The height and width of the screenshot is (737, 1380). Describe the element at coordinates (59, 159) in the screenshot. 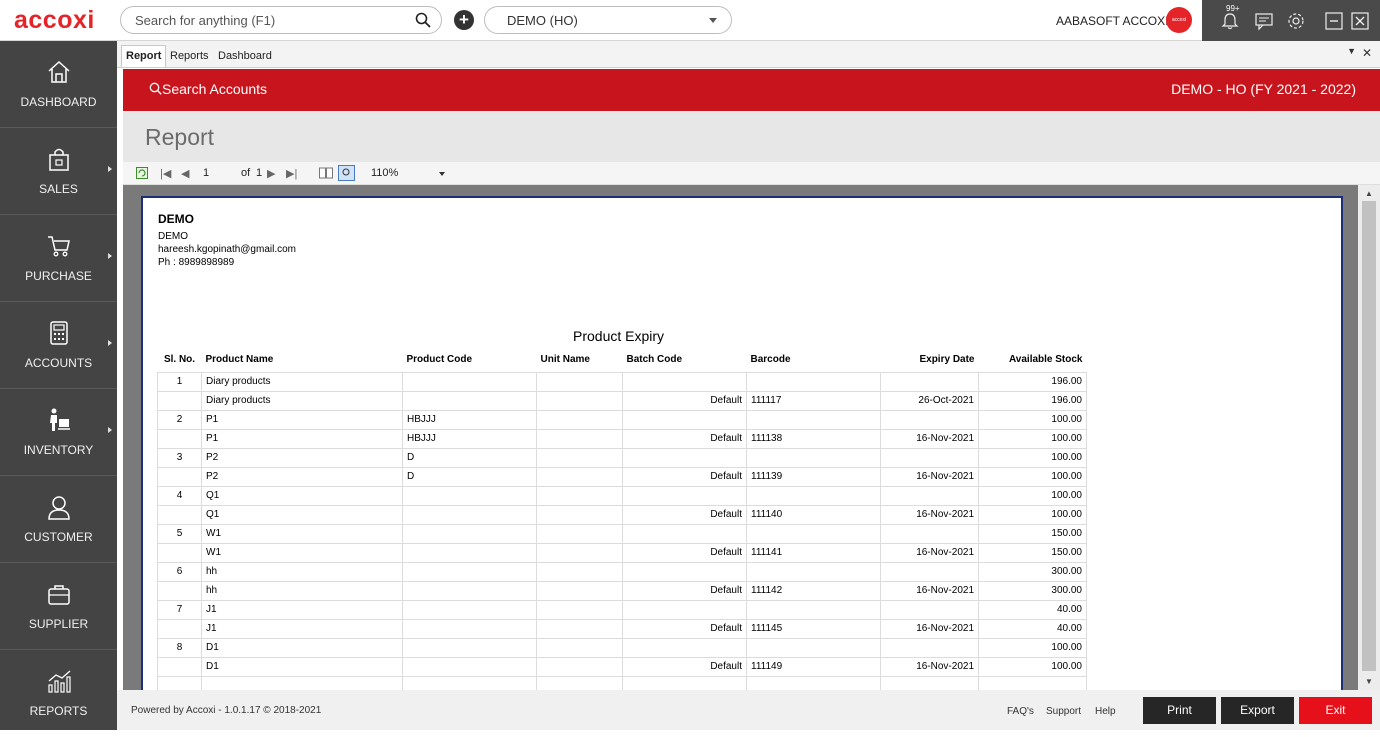

I see `shopping-bag-icon` at that location.